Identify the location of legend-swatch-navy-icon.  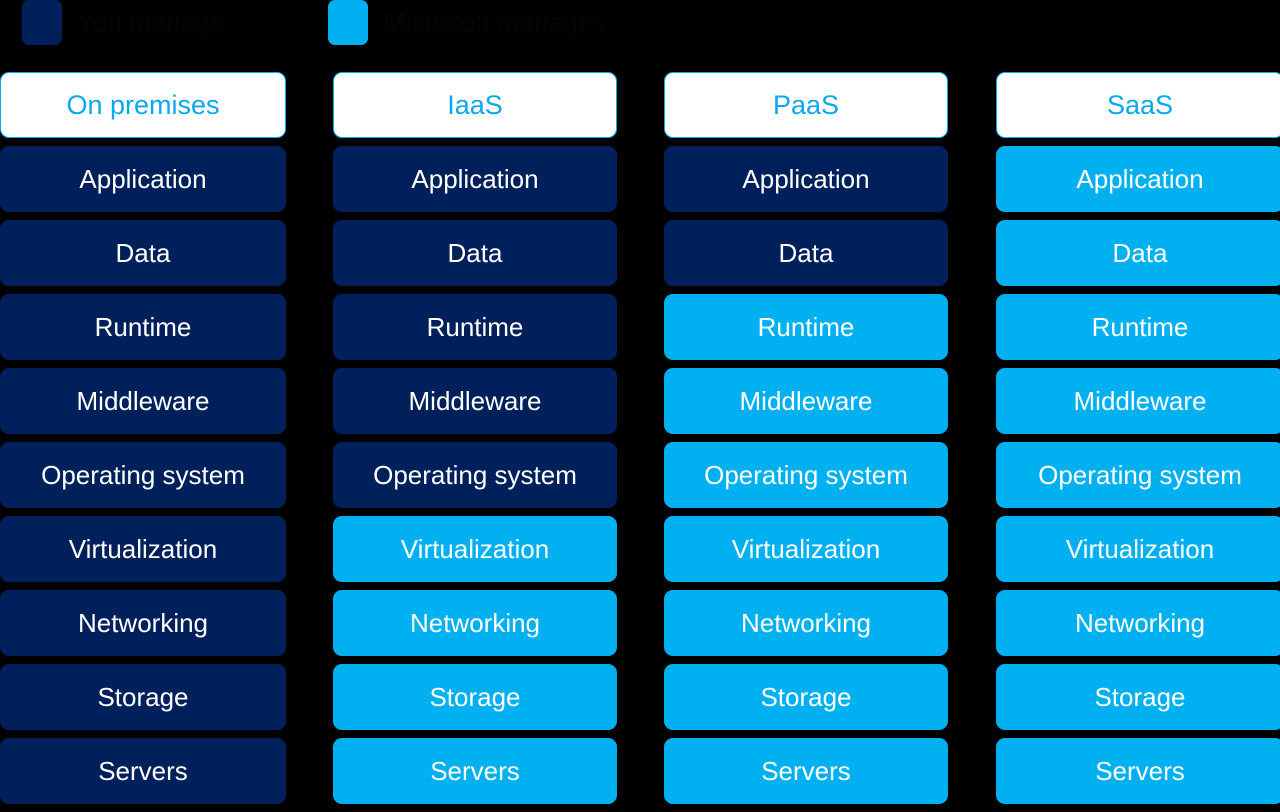
(42, 22).